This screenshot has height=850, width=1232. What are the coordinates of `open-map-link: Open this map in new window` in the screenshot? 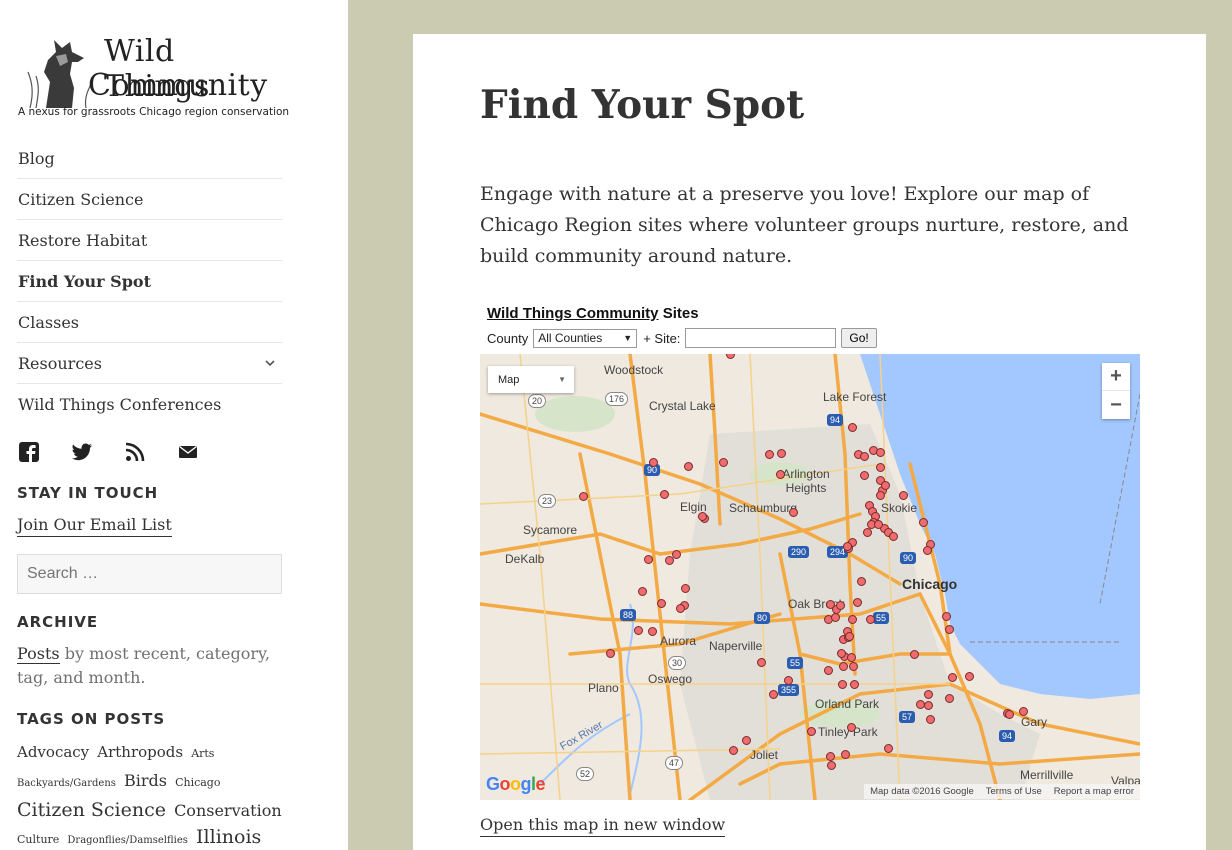 It's located at (603, 825).